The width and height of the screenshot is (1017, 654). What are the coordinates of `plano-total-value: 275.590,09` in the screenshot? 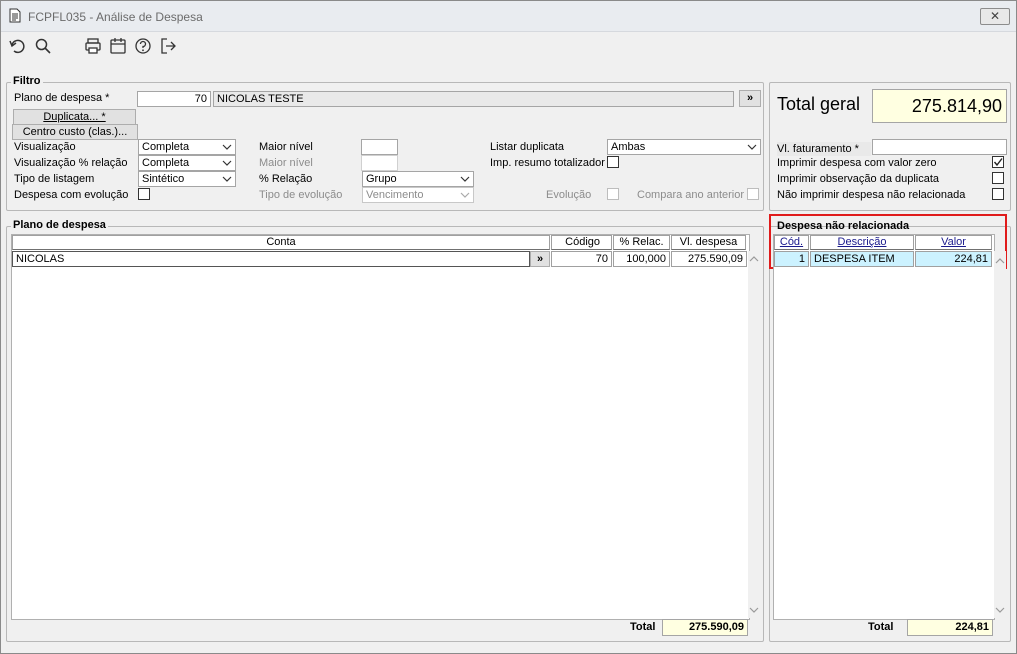 It's located at (705, 627).